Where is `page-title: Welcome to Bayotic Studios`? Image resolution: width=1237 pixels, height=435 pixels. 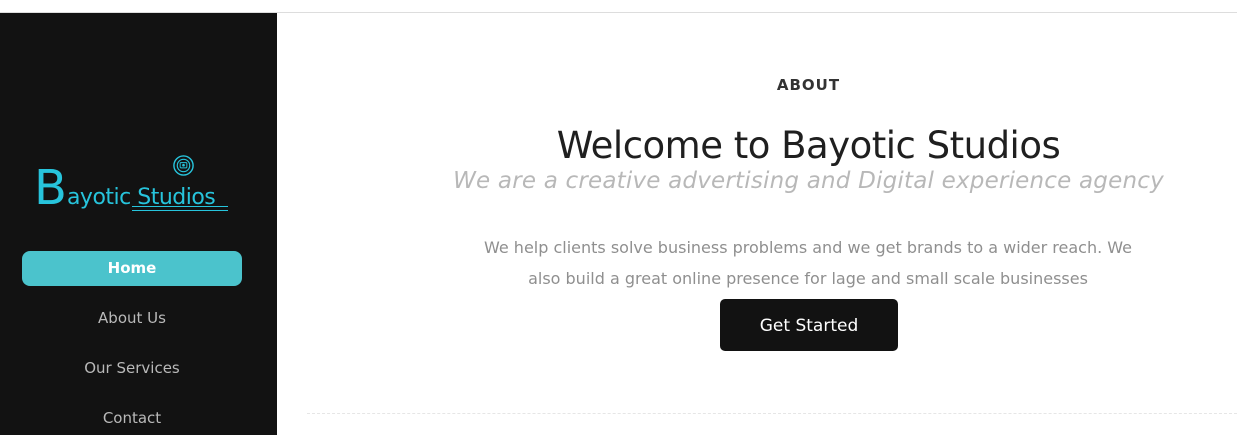
page-title: Welcome to Bayotic Studios is located at coordinates (808, 145).